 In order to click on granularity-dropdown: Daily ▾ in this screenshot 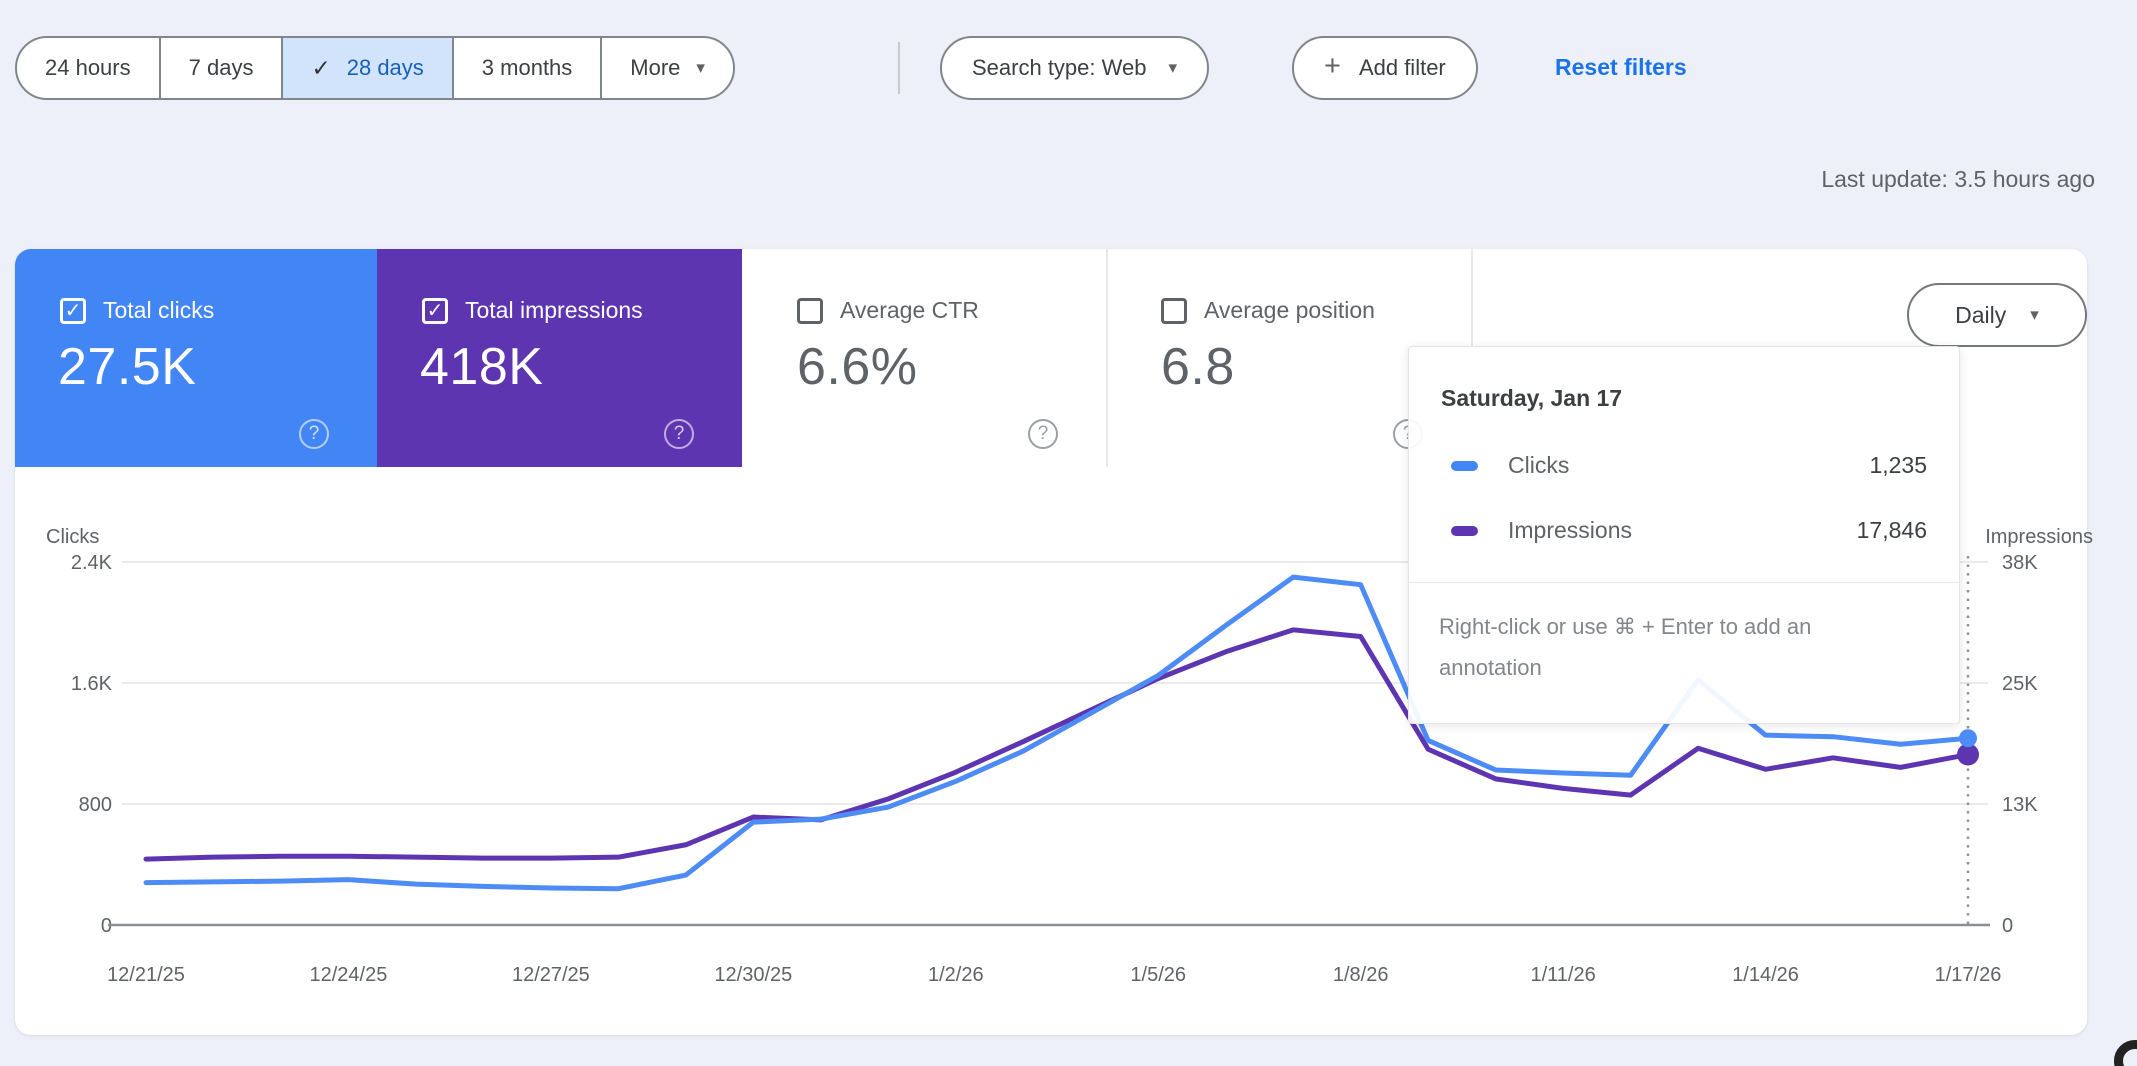, I will do `click(1997, 315)`.